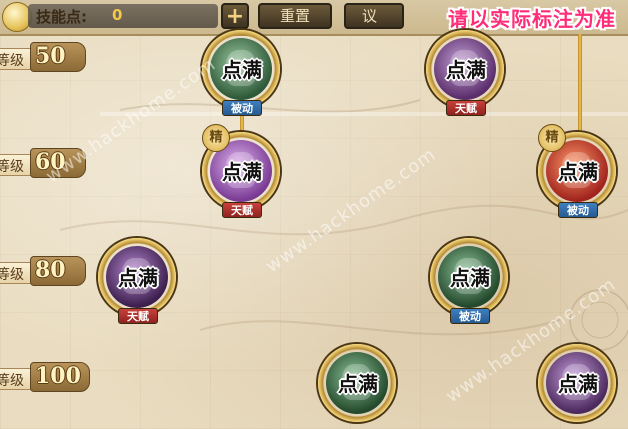  Describe the element at coordinates (61, 17) in the screenshot. I see `skill-points-label: 技能点:` at that location.